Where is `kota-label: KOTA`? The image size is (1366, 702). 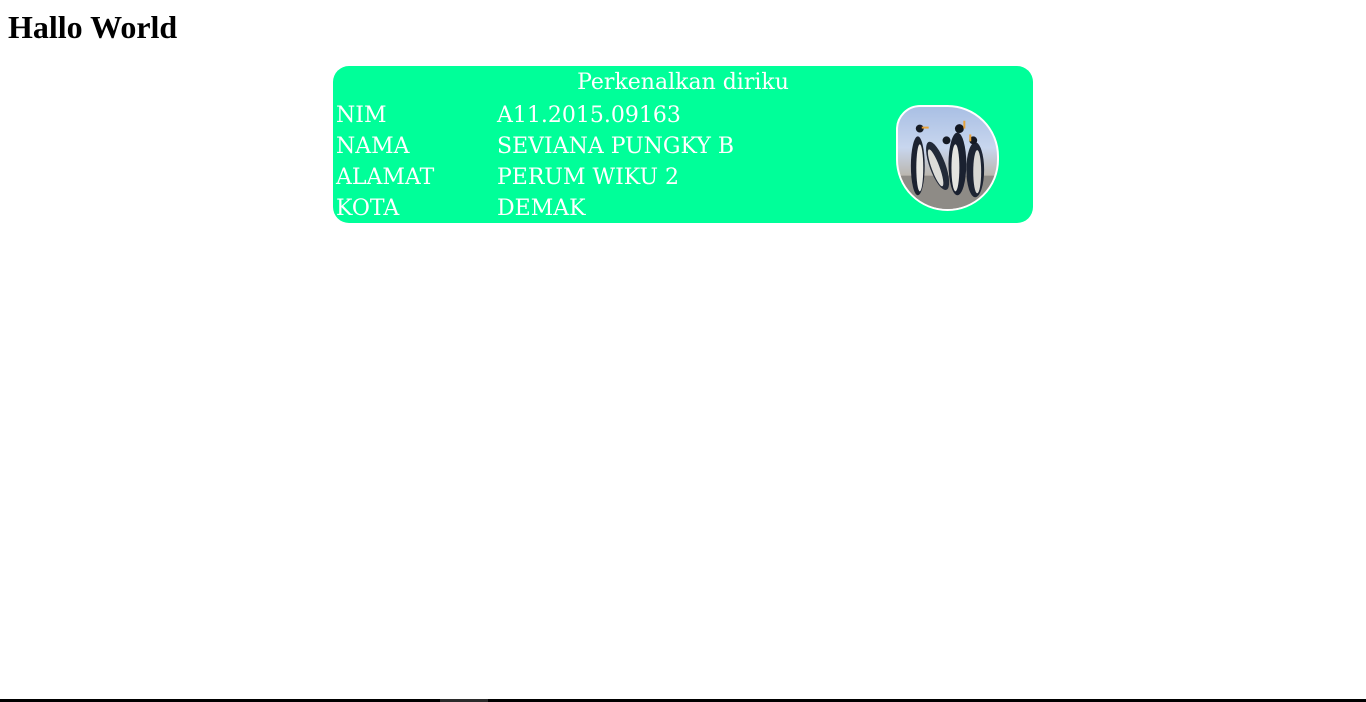 kota-label: KOTA is located at coordinates (368, 208).